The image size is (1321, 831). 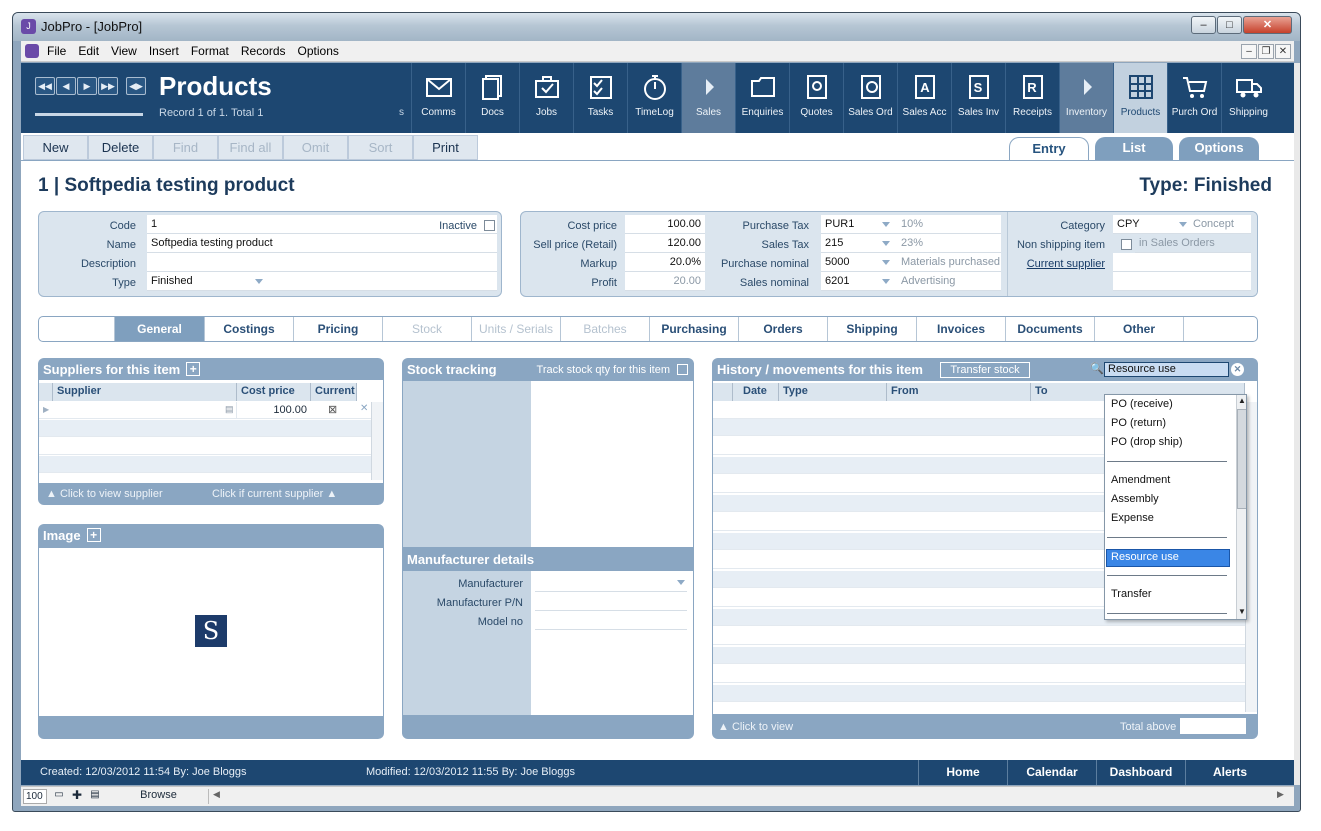 I want to click on tab-invoices: Invoices, so click(x=961, y=329).